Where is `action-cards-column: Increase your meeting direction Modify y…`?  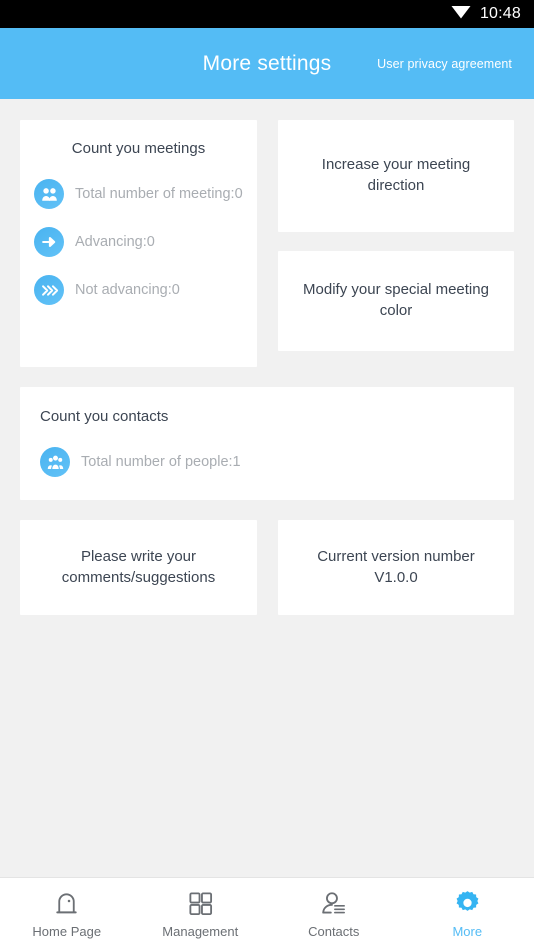 action-cards-column: Increase your meeting direction Modify y… is located at coordinates (396, 235).